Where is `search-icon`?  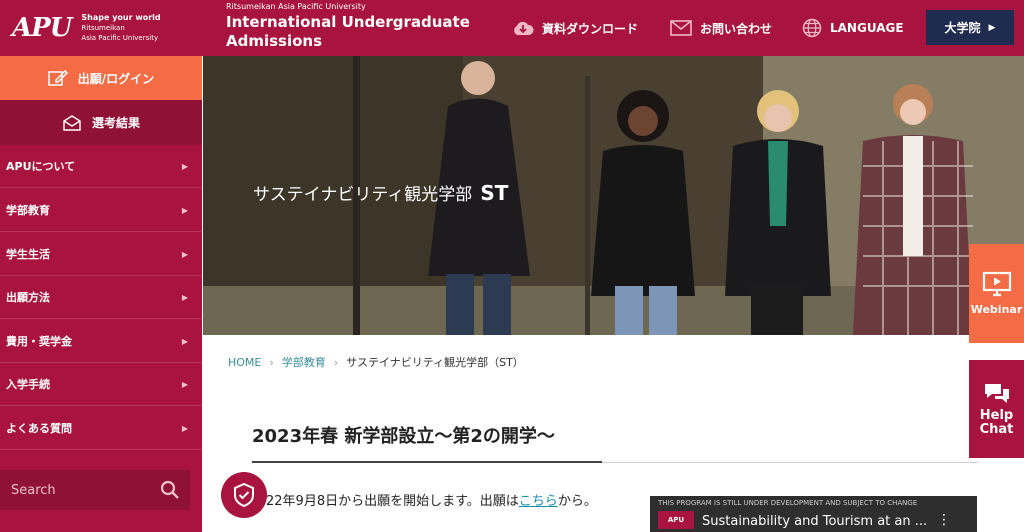 search-icon is located at coordinates (170, 490).